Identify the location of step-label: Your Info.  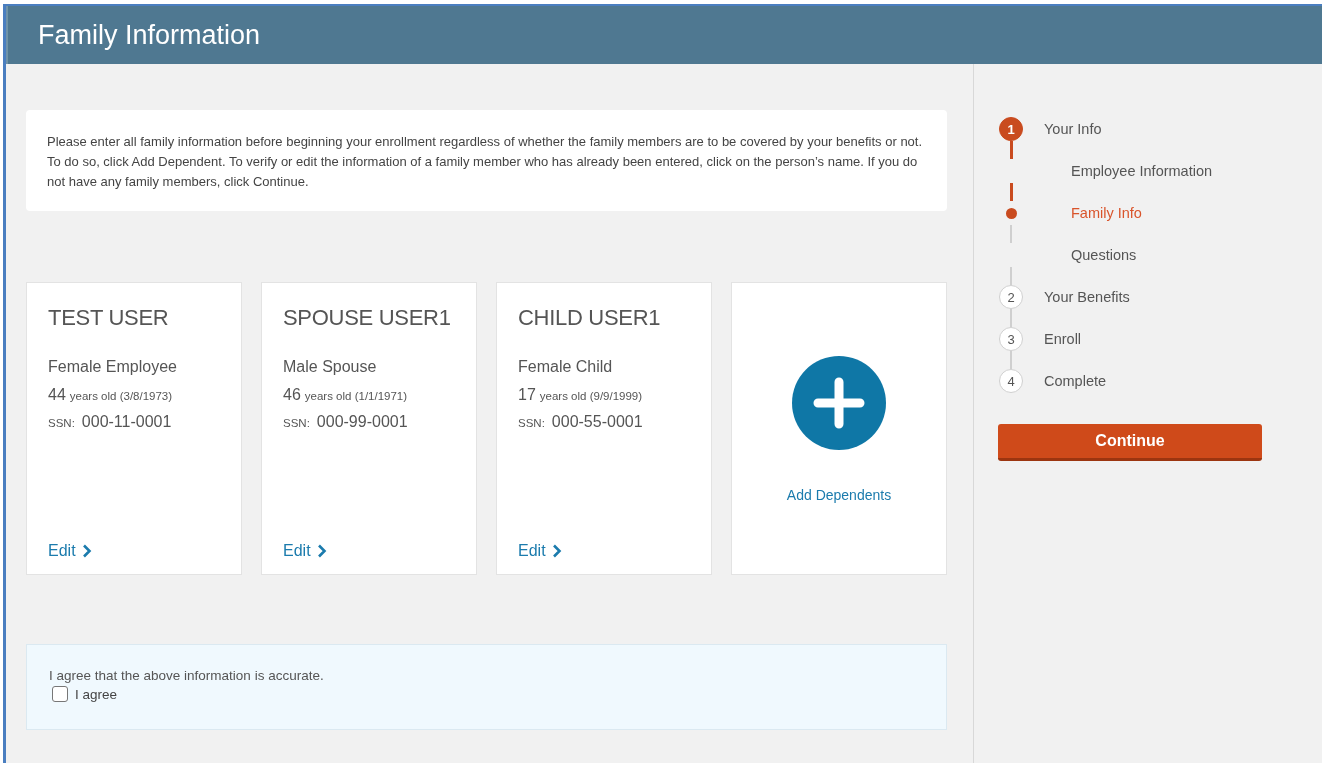
(1073, 129).